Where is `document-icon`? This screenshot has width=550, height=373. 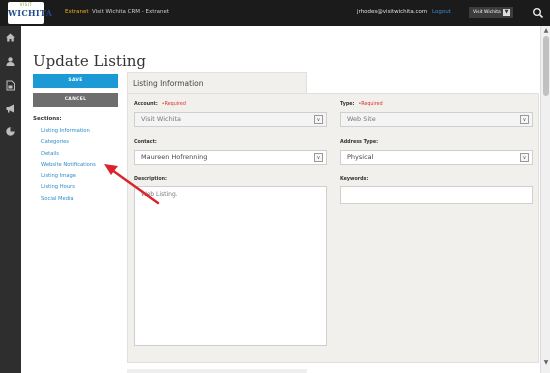 document-icon is located at coordinates (10, 85).